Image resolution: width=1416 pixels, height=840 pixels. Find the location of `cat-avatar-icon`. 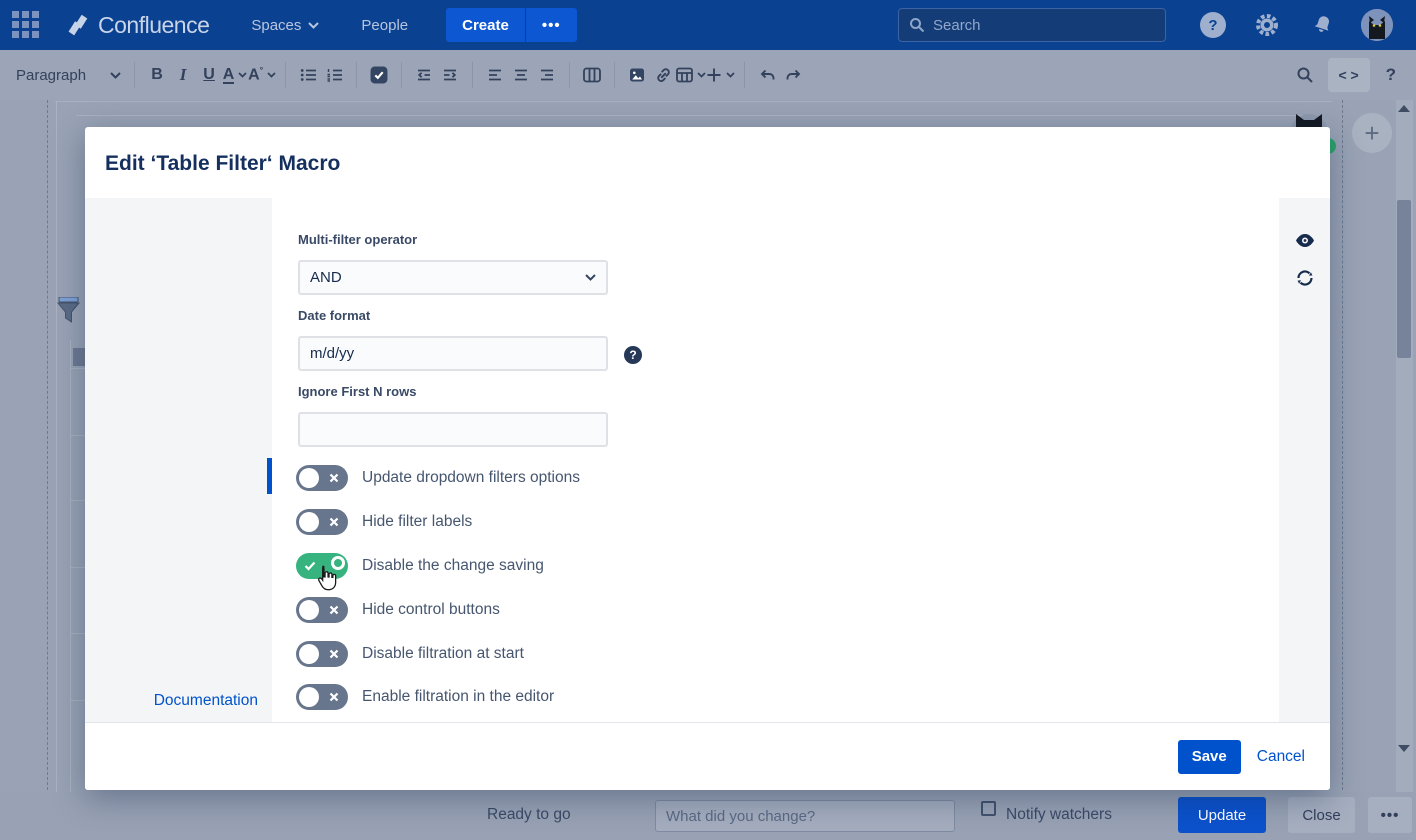

cat-avatar-icon is located at coordinates (1377, 25).